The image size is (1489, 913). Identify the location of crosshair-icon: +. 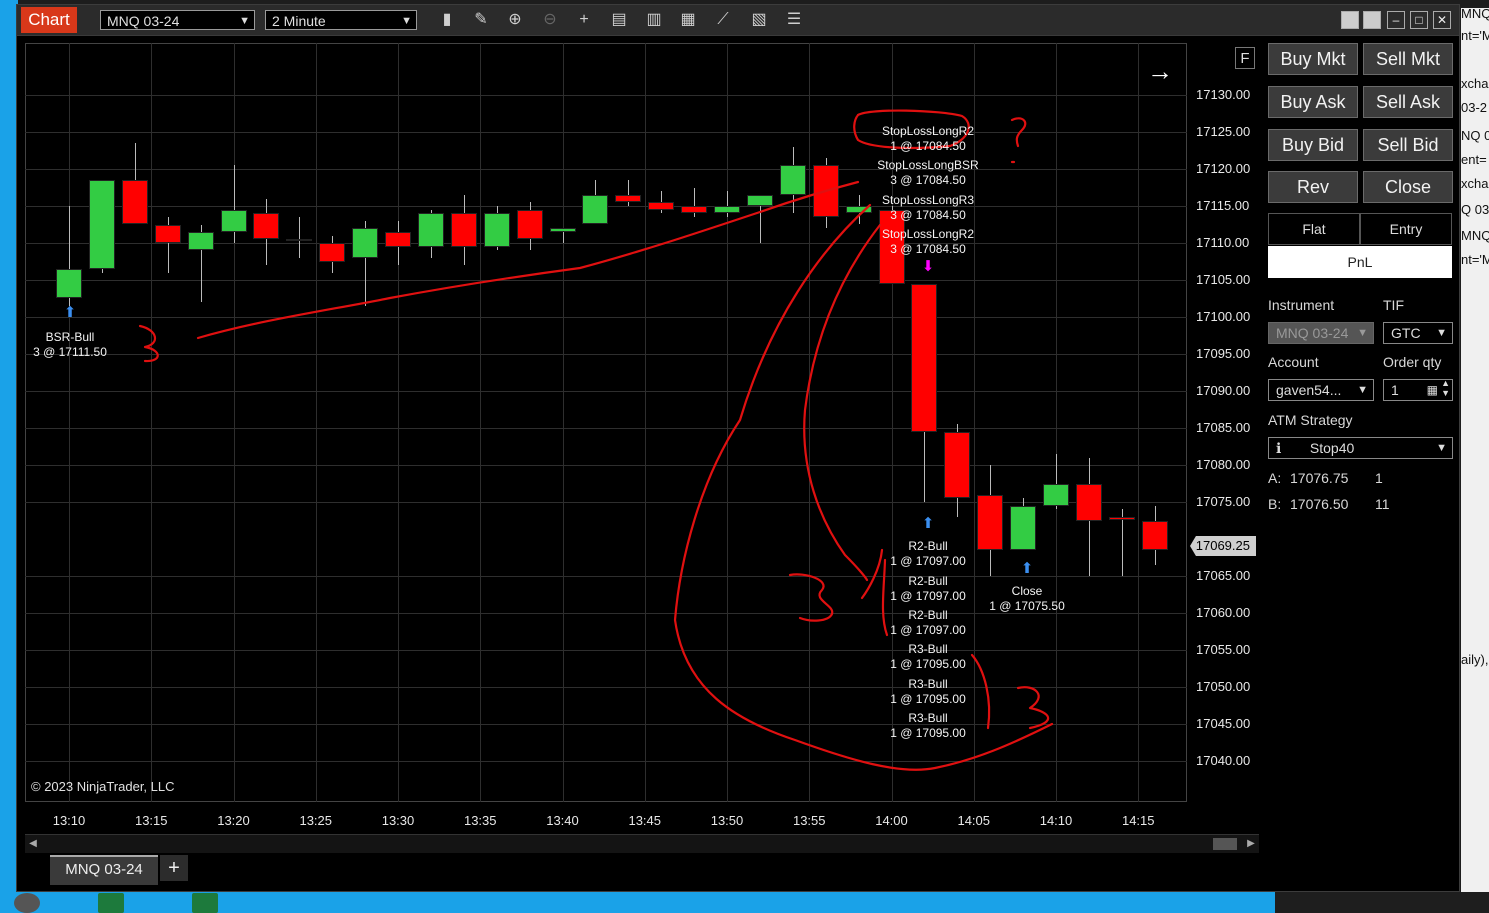
(584, 20).